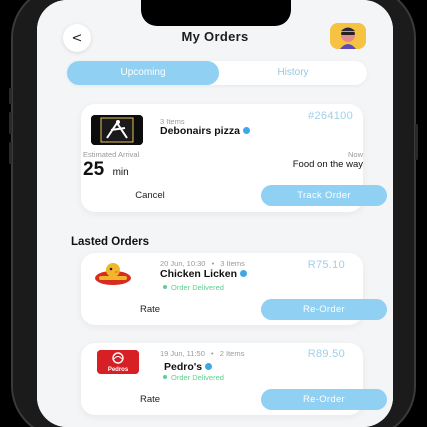  What do you see at coordinates (183, 263) in the screenshot?
I see `order-date: 20 Jun, 10:30` at bounding box center [183, 263].